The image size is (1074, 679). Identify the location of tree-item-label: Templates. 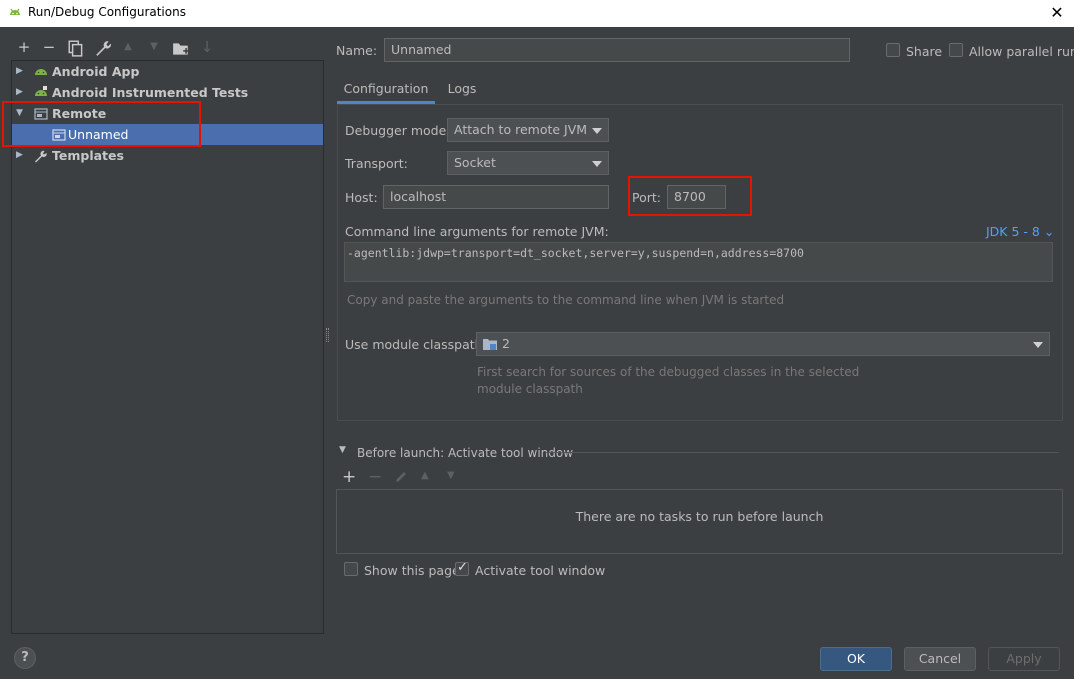
(88, 155).